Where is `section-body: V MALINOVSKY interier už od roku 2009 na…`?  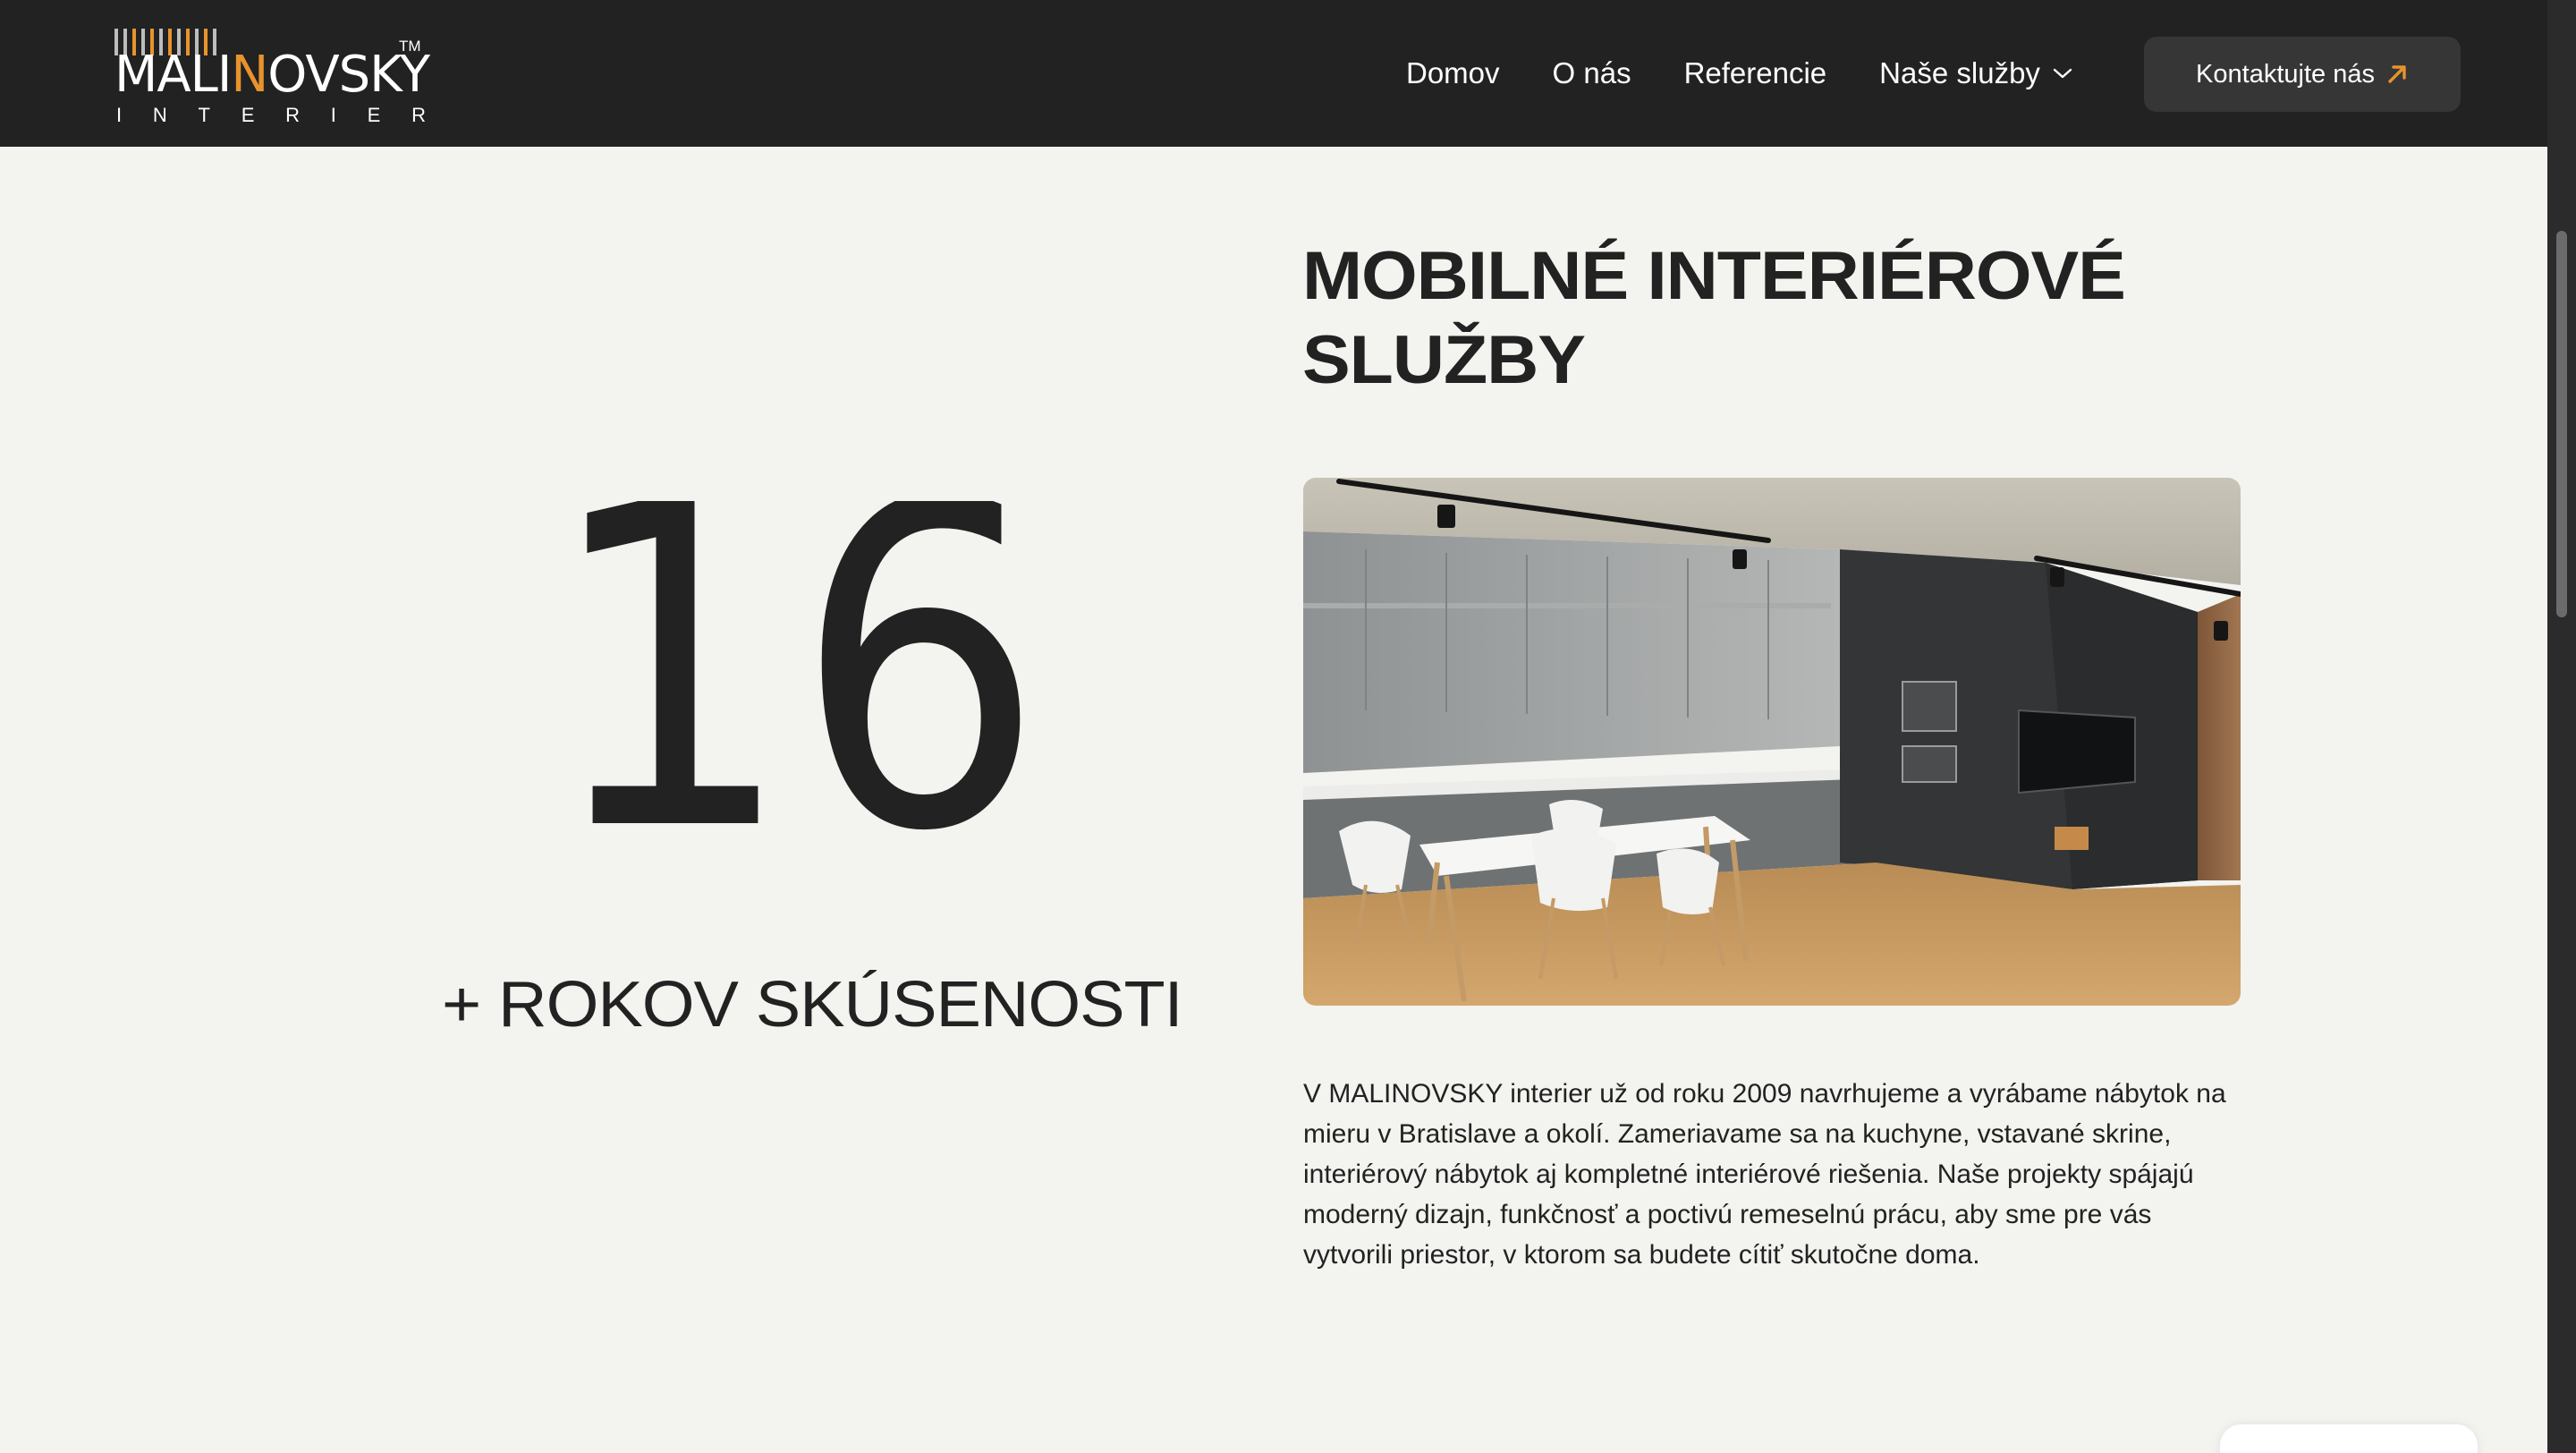 section-body: V MALINOVSKY interier už od roku 2009 na… is located at coordinates (1764, 1174).